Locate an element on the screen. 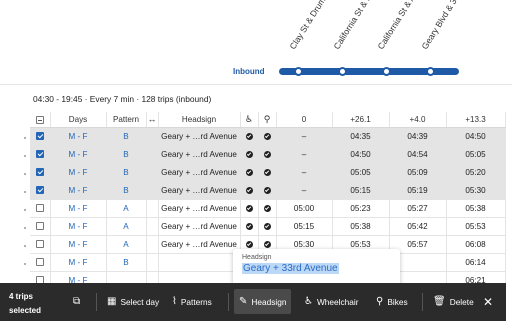 The height and width of the screenshot is (328, 512). headsign-input: Geary + 33rd Avenue is located at coordinates (316, 268).